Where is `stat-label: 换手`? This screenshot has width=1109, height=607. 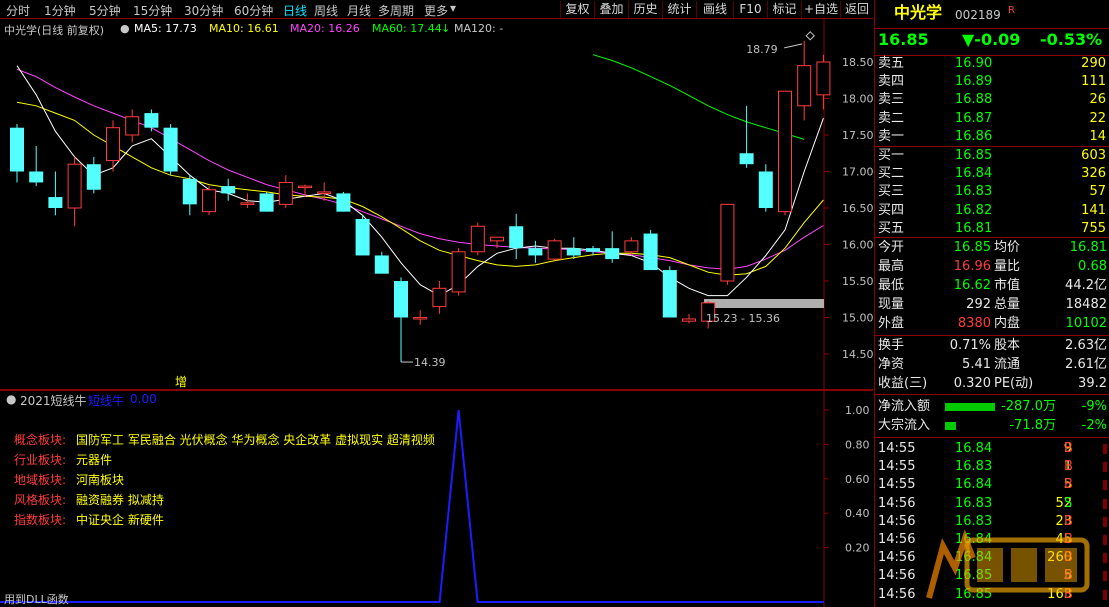 stat-label: 换手 is located at coordinates (891, 345).